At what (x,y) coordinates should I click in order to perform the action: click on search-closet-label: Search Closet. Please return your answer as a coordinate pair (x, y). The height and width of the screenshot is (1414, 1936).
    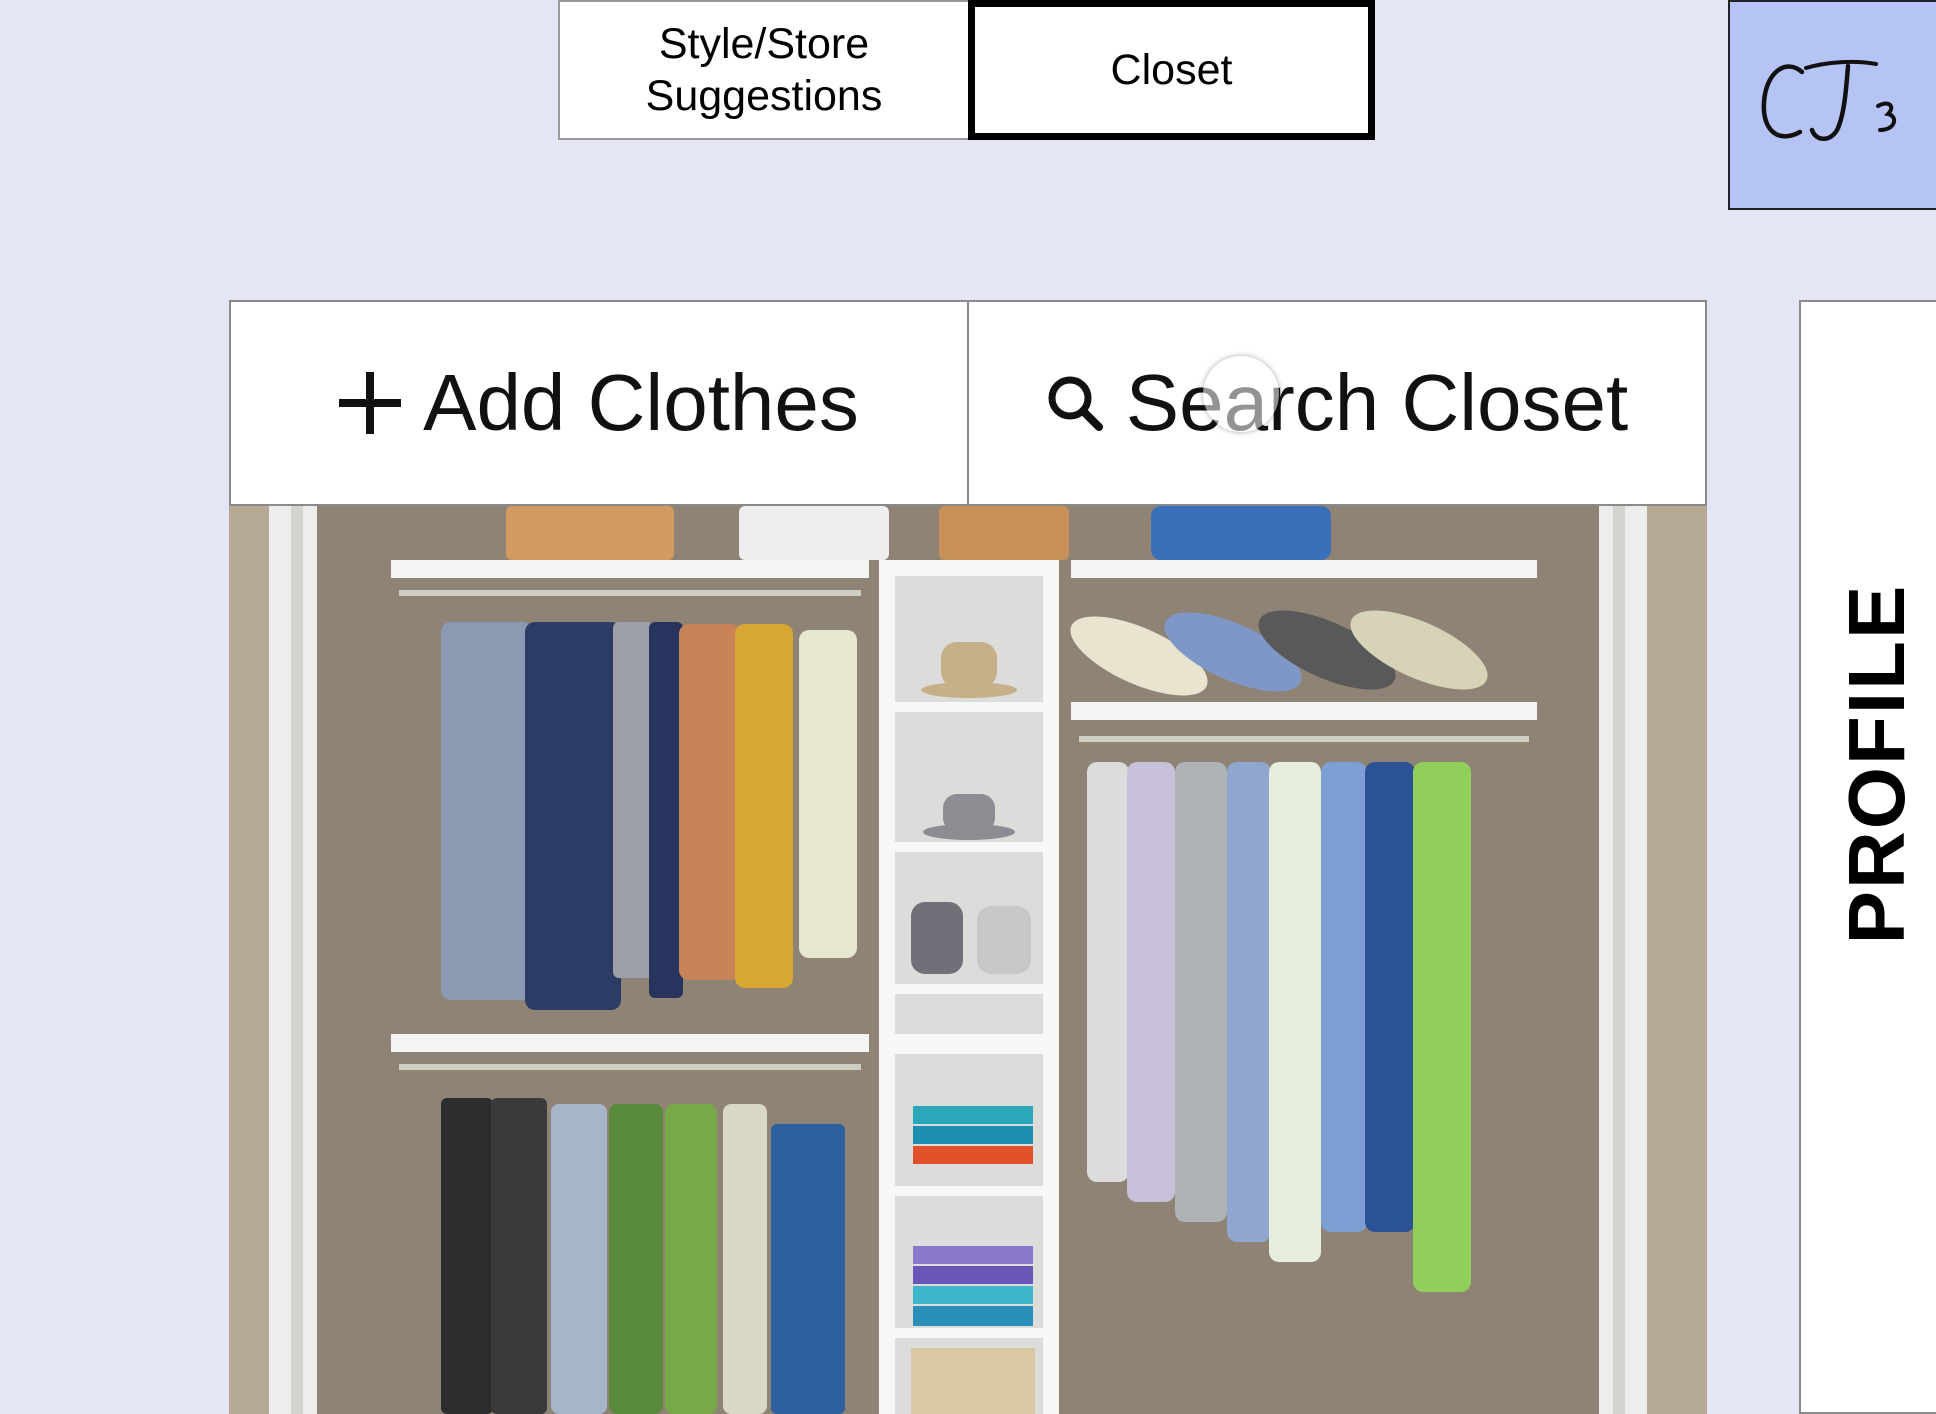
    Looking at the image, I should click on (1377, 402).